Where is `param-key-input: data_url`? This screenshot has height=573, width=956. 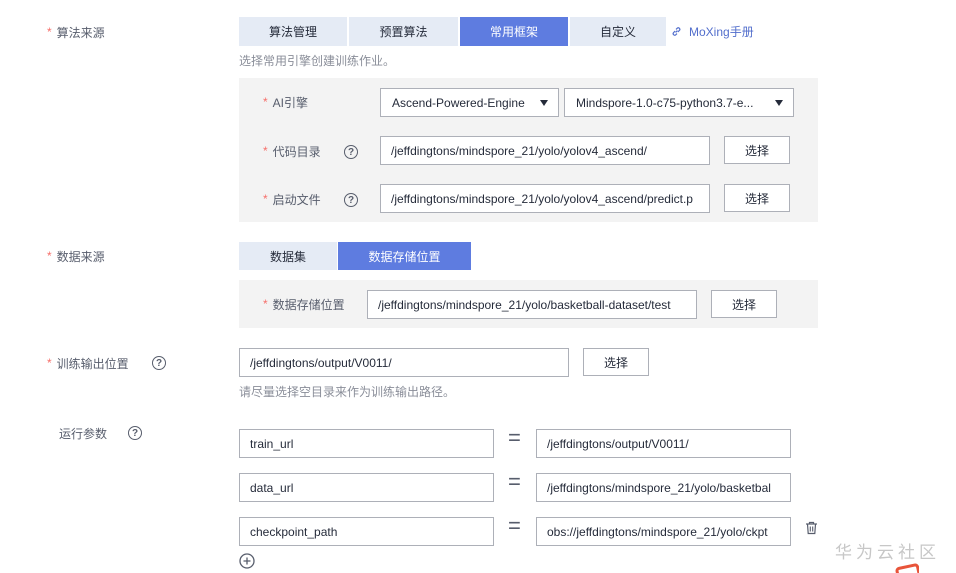
param-key-input: data_url is located at coordinates (366, 487).